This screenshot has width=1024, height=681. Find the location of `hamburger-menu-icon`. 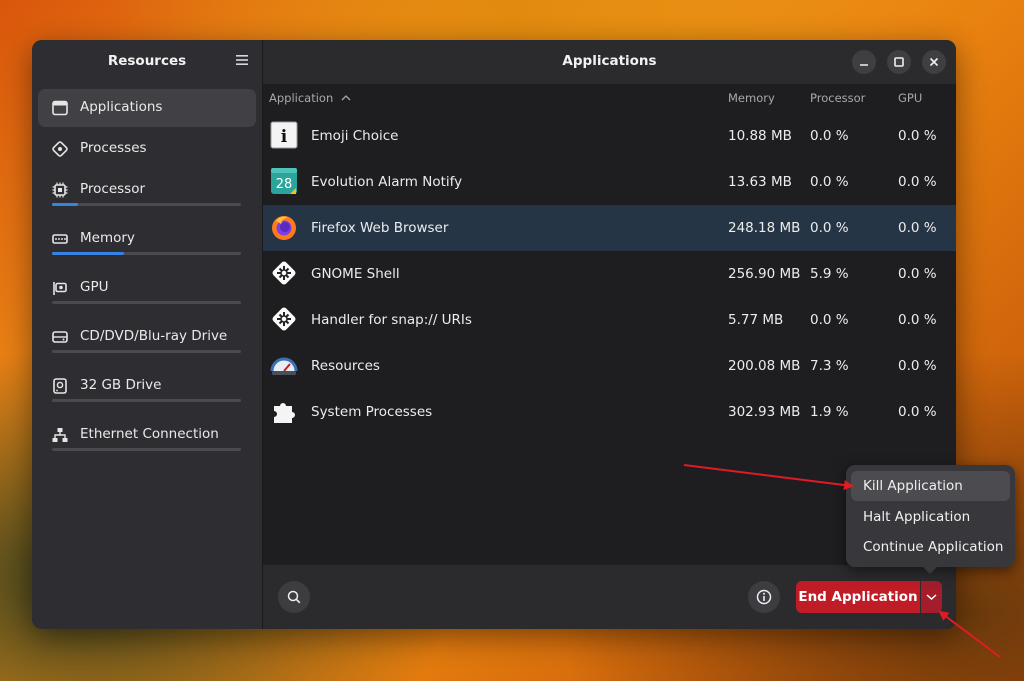

hamburger-menu-icon is located at coordinates (242, 60).